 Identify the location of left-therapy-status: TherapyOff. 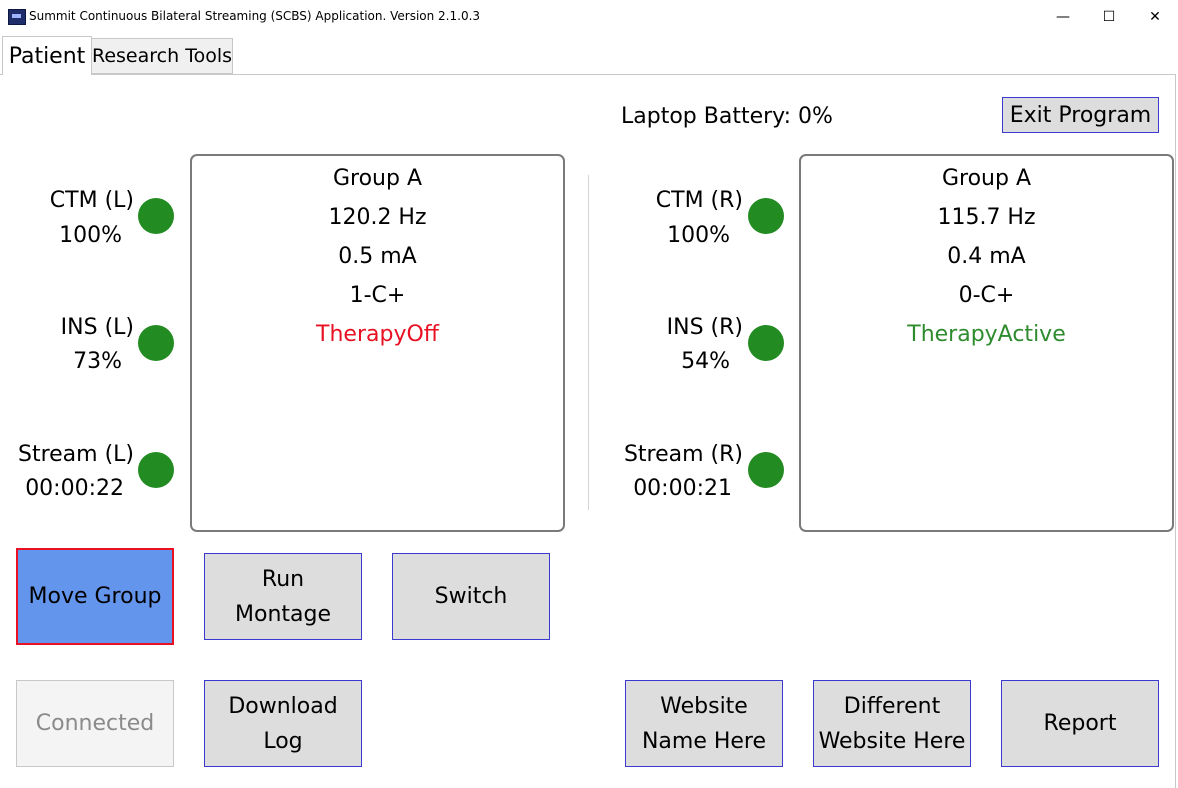
(377, 334).